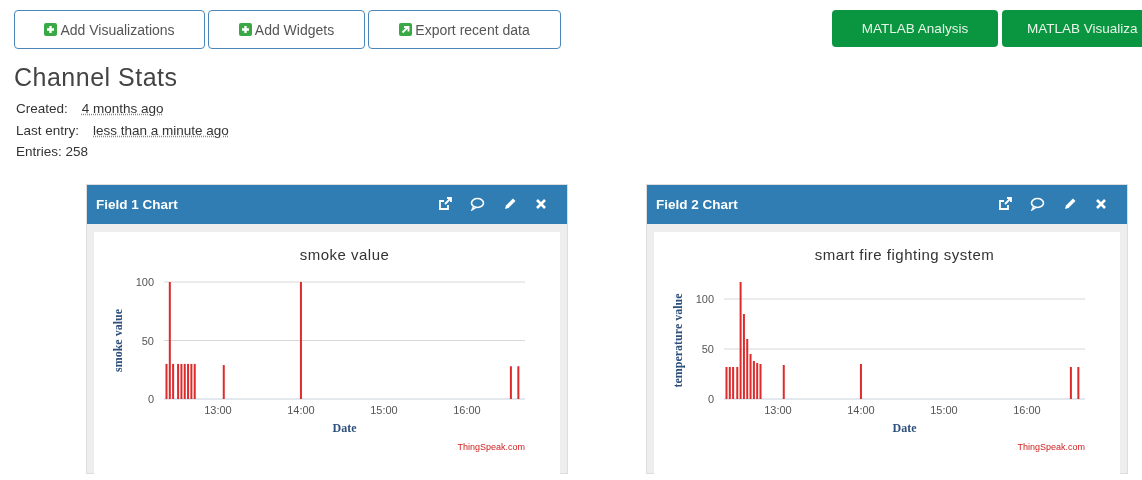 This screenshot has width=1142, height=480. What do you see at coordinates (122, 109) in the screenshot?
I see `stat-value: 4 months ago` at bounding box center [122, 109].